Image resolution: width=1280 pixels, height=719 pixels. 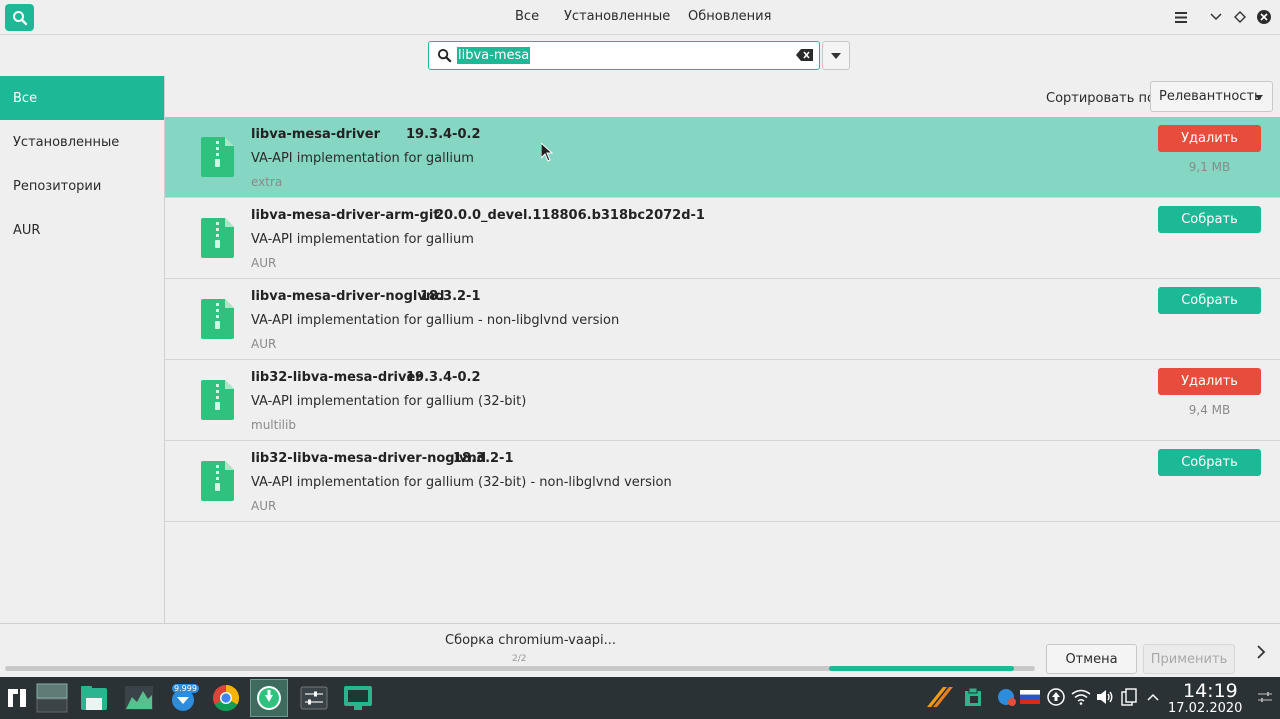 What do you see at coordinates (52, 698) in the screenshot?
I see `desktop-pager-icon` at bounding box center [52, 698].